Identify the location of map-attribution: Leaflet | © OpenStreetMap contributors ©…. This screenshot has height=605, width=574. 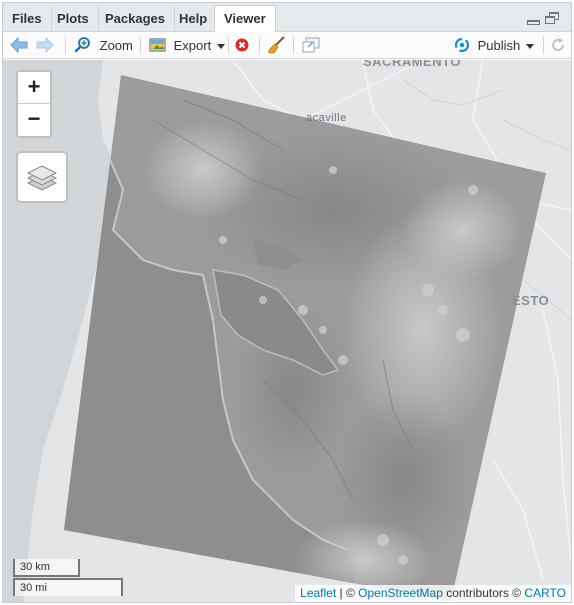
(433, 593).